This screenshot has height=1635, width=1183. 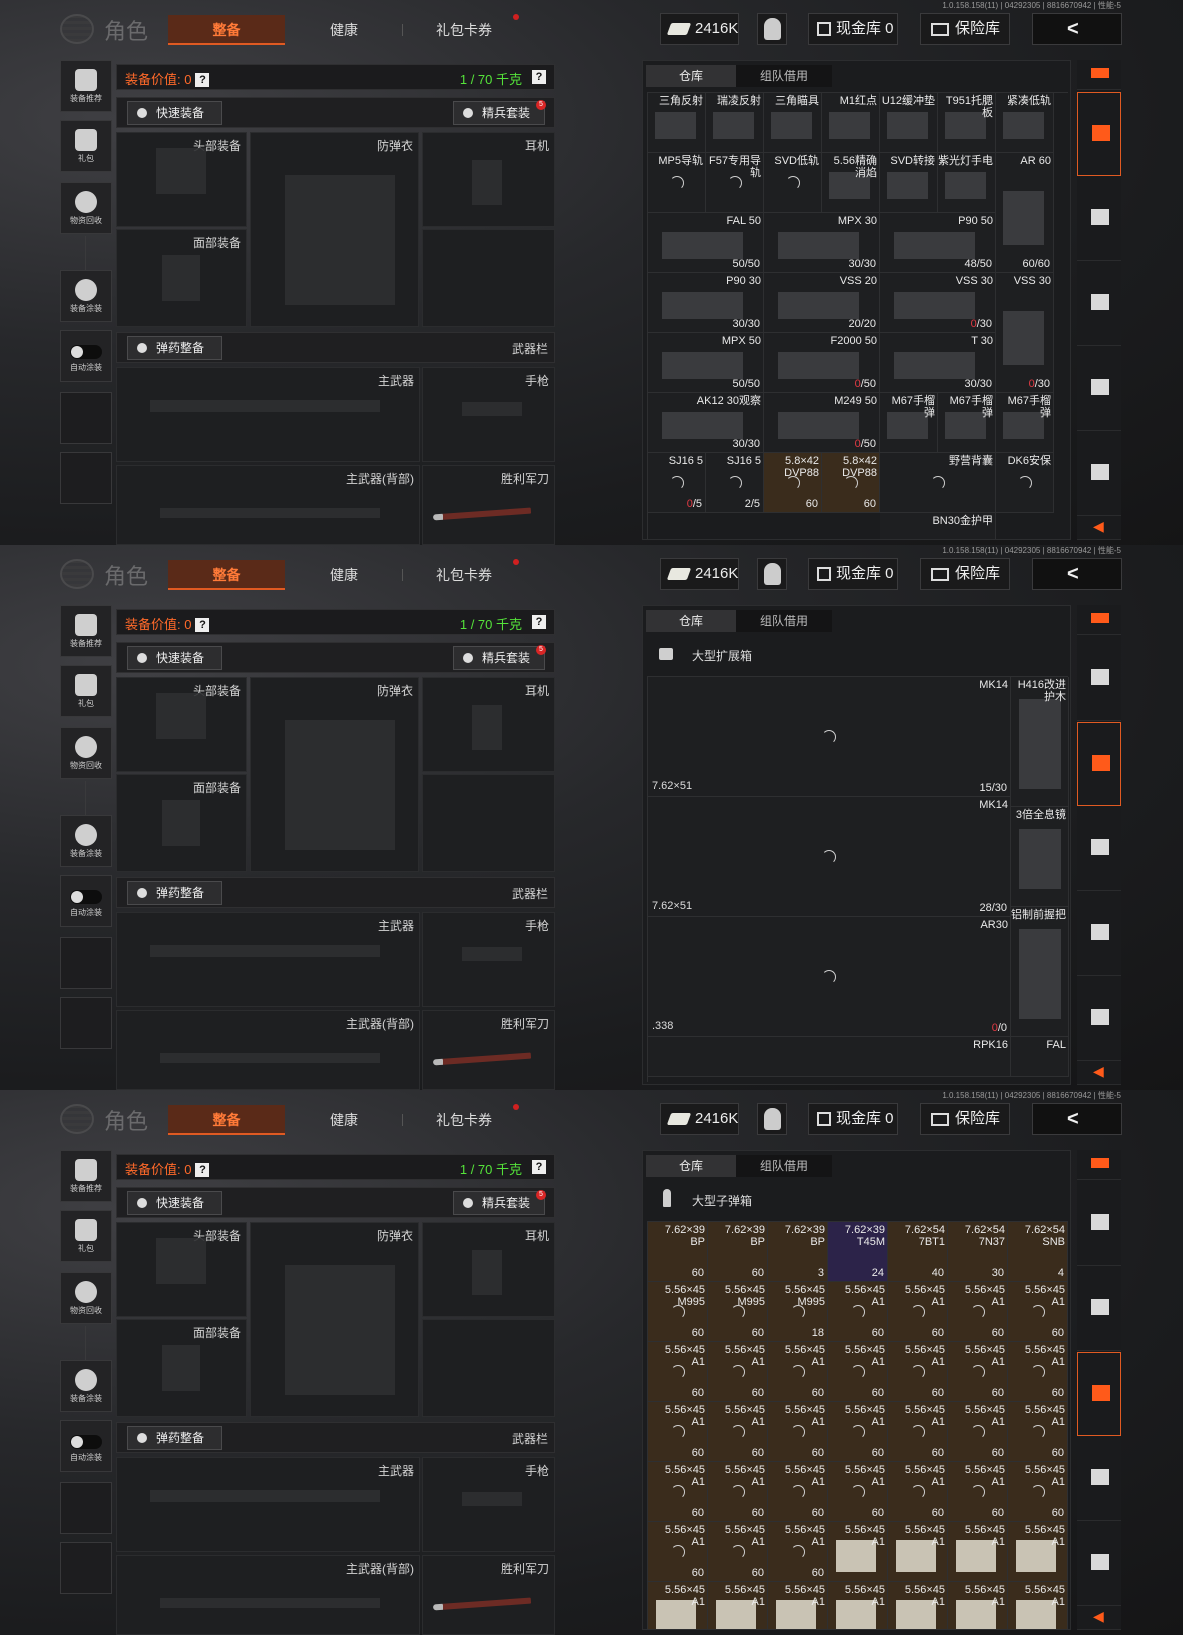 What do you see at coordinates (793, 123) in the screenshot?
I see `inventory-cell: 三角瞄具` at bounding box center [793, 123].